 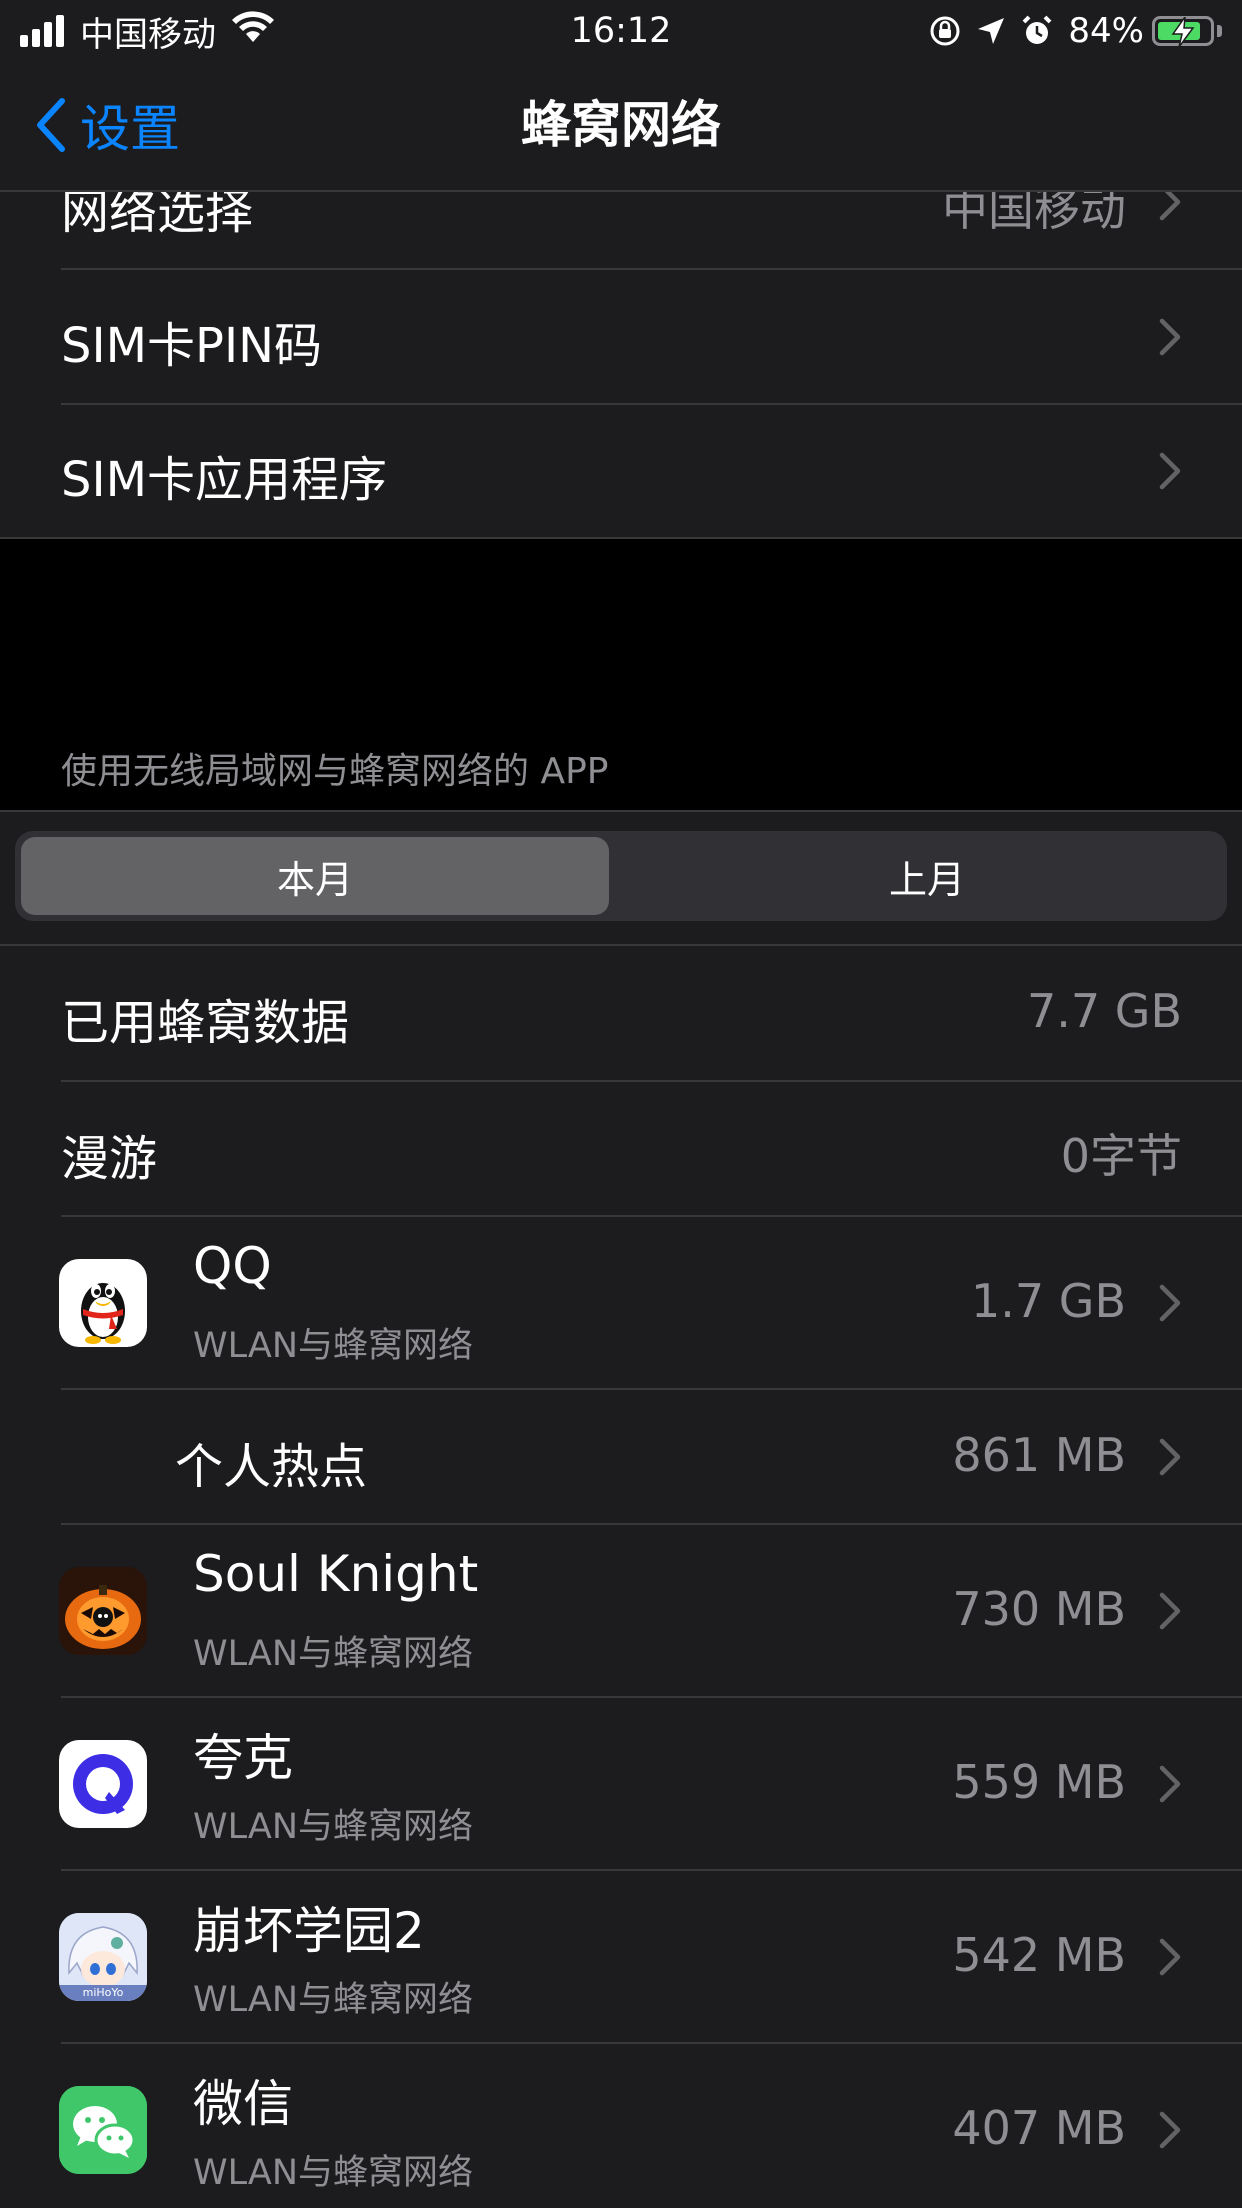 I want to click on personal-hotspot-row: 个人热点 861 MB, so click(x=621, y=1457).